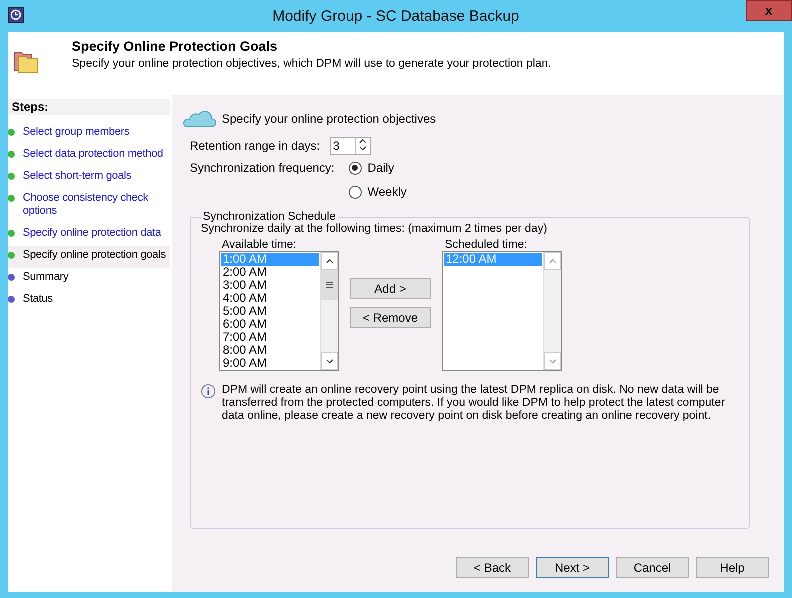 The width and height of the screenshot is (792, 598). Describe the element at coordinates (390, 317) in the screenshot. I see `remove-button: < Remove` at that location.